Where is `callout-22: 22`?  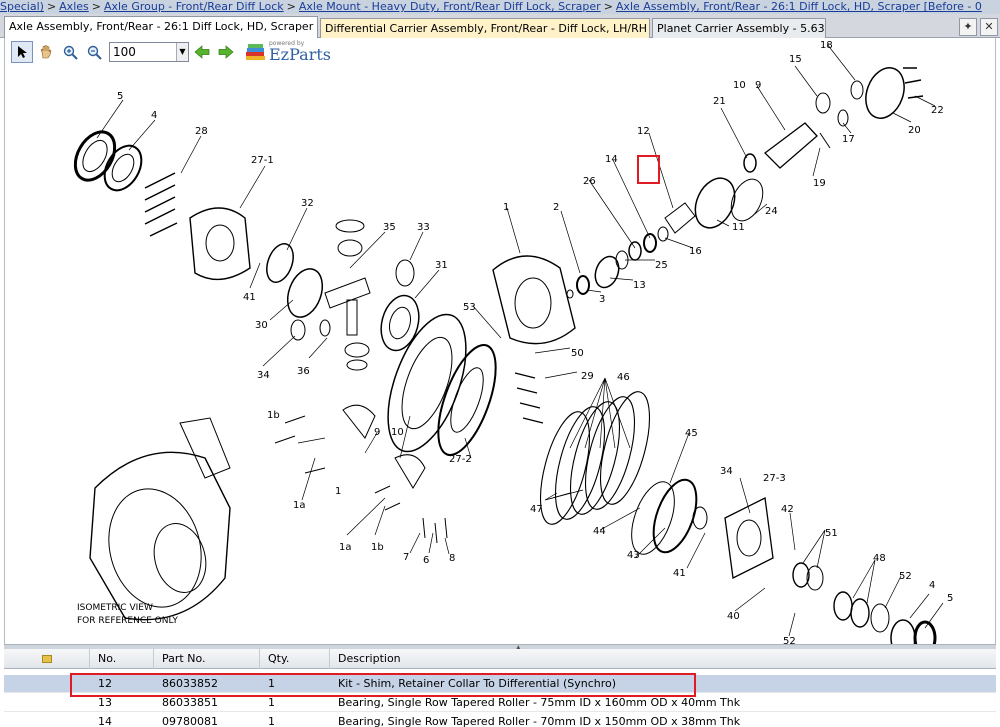 callout-22: 22 is located at coordinates (937, 110).